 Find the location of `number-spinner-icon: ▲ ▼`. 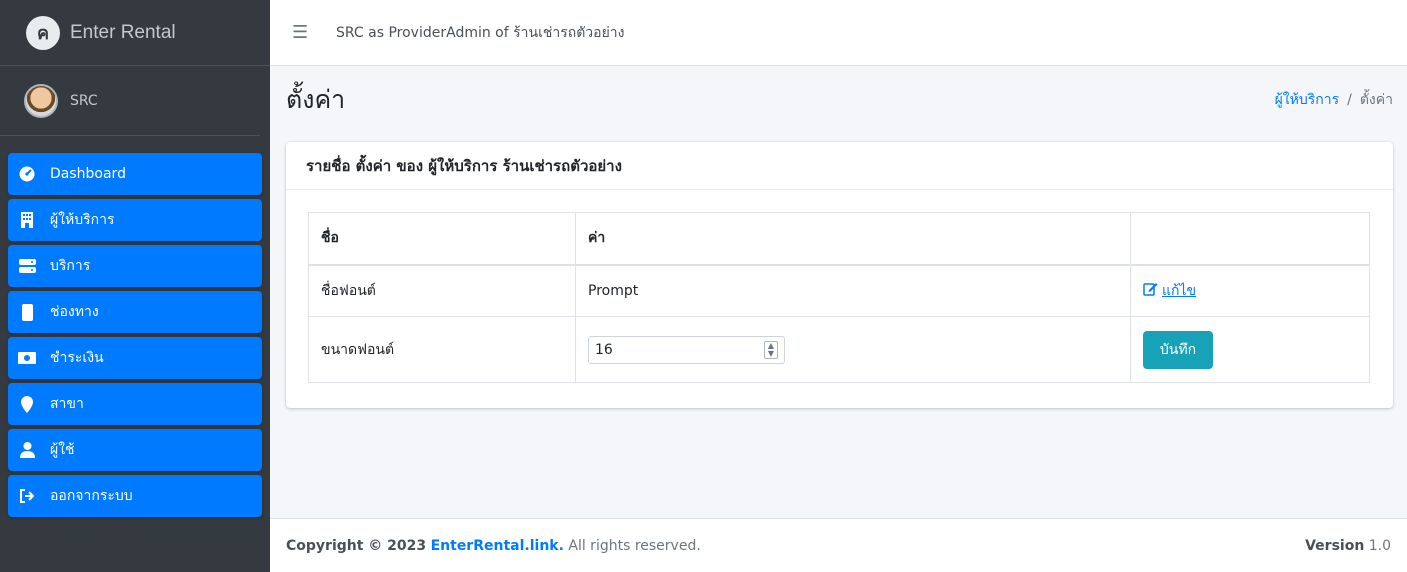

number-spinner-icon: ▲ ▼ is located at coordinates (771, 349).